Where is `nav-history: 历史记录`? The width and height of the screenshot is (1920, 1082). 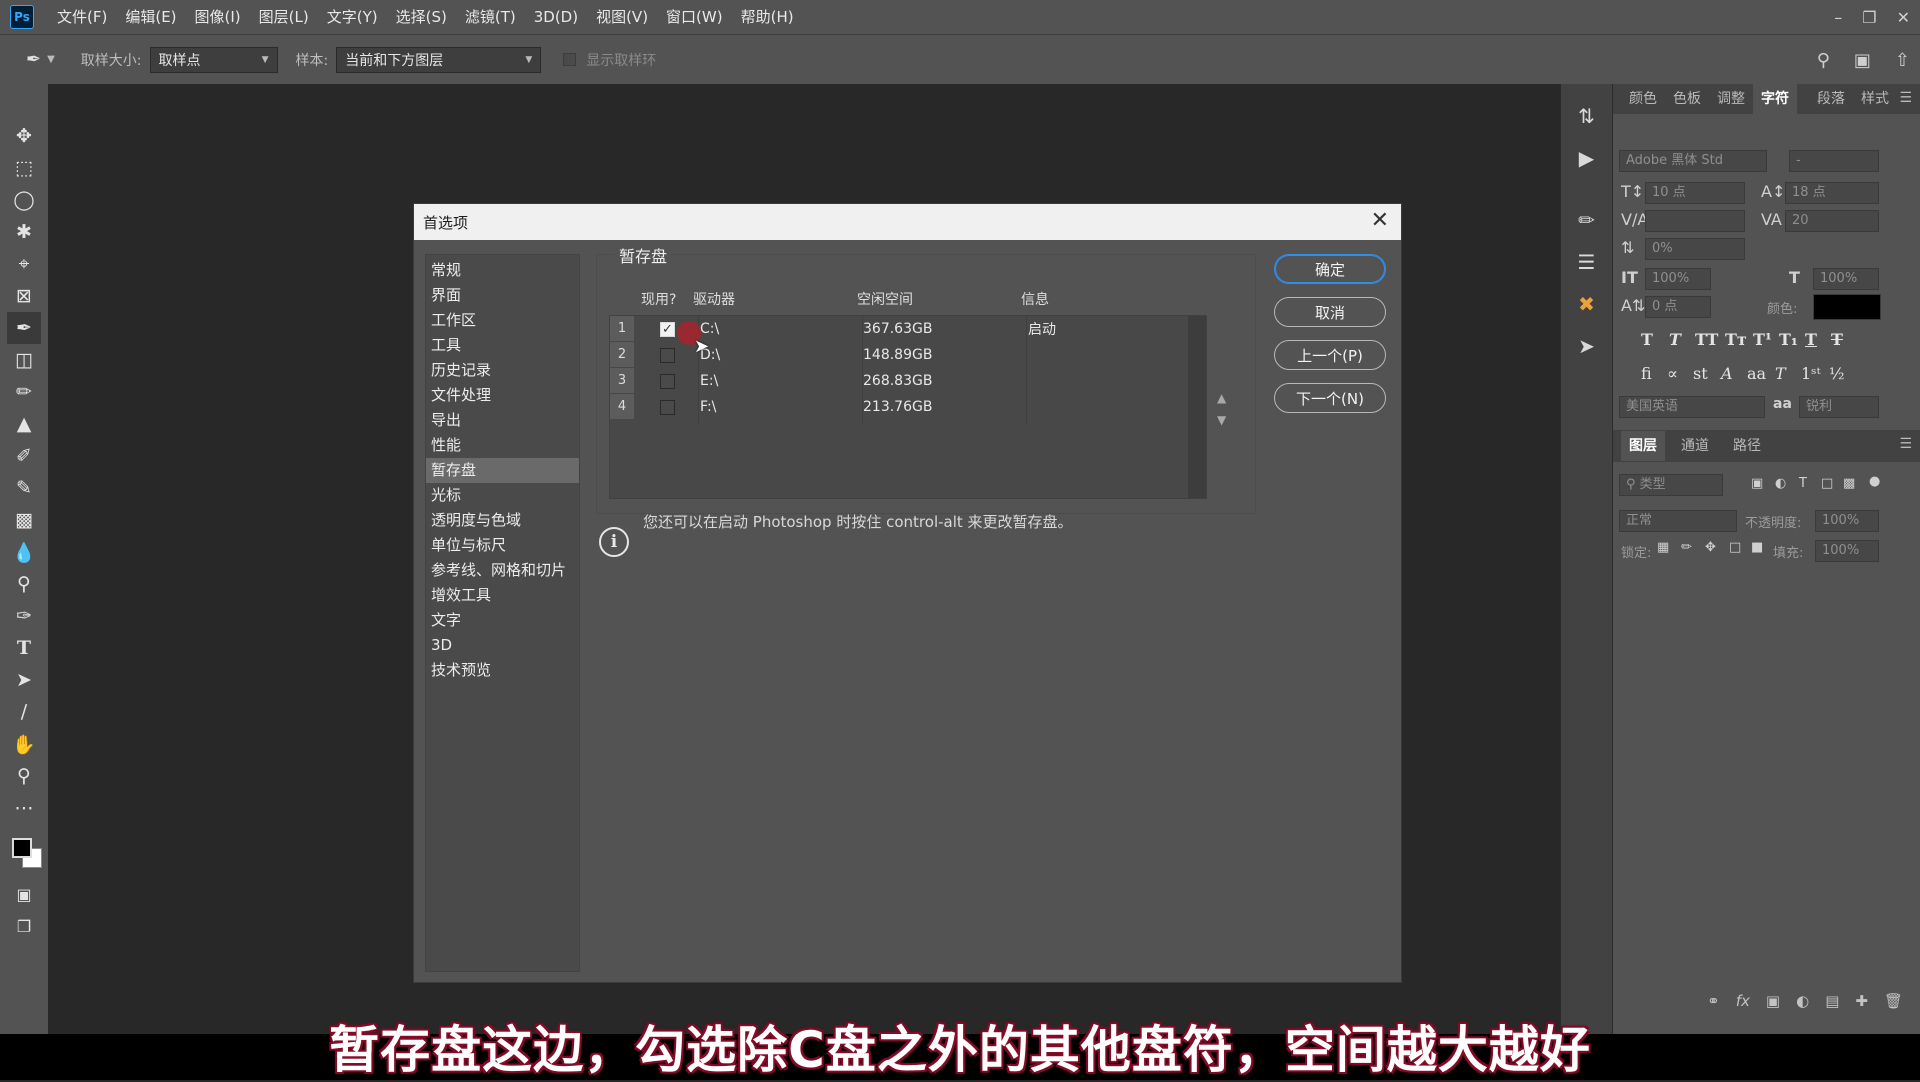
nav-history: 历史记录 is located at coordinates (502, 370).